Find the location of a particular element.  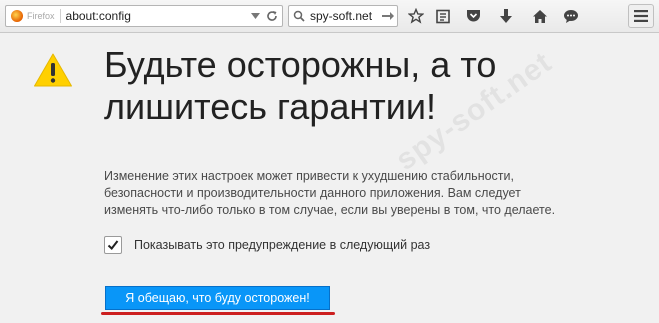

warning-icon is located at coordinates (53, 72).